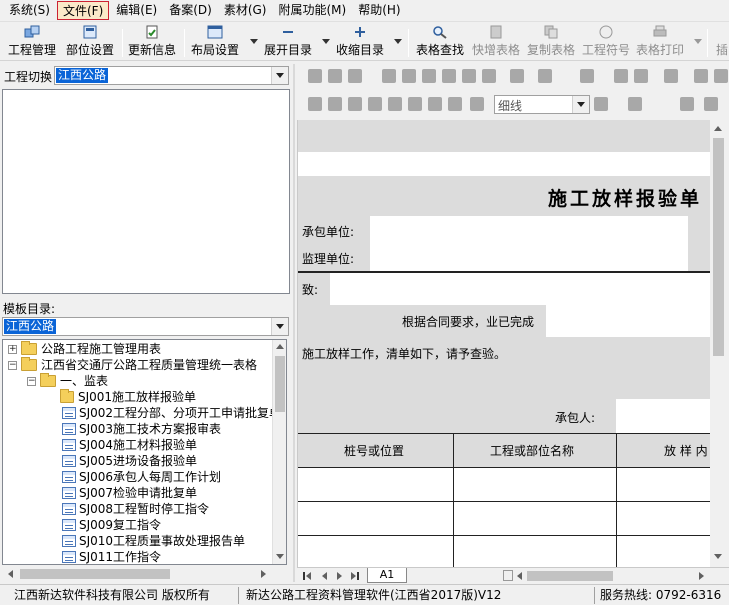  What do you see at coordinates (551, 42) in the screenshot?
I see `copy-table-button: 复制表格` at bounding box center [551, 42].